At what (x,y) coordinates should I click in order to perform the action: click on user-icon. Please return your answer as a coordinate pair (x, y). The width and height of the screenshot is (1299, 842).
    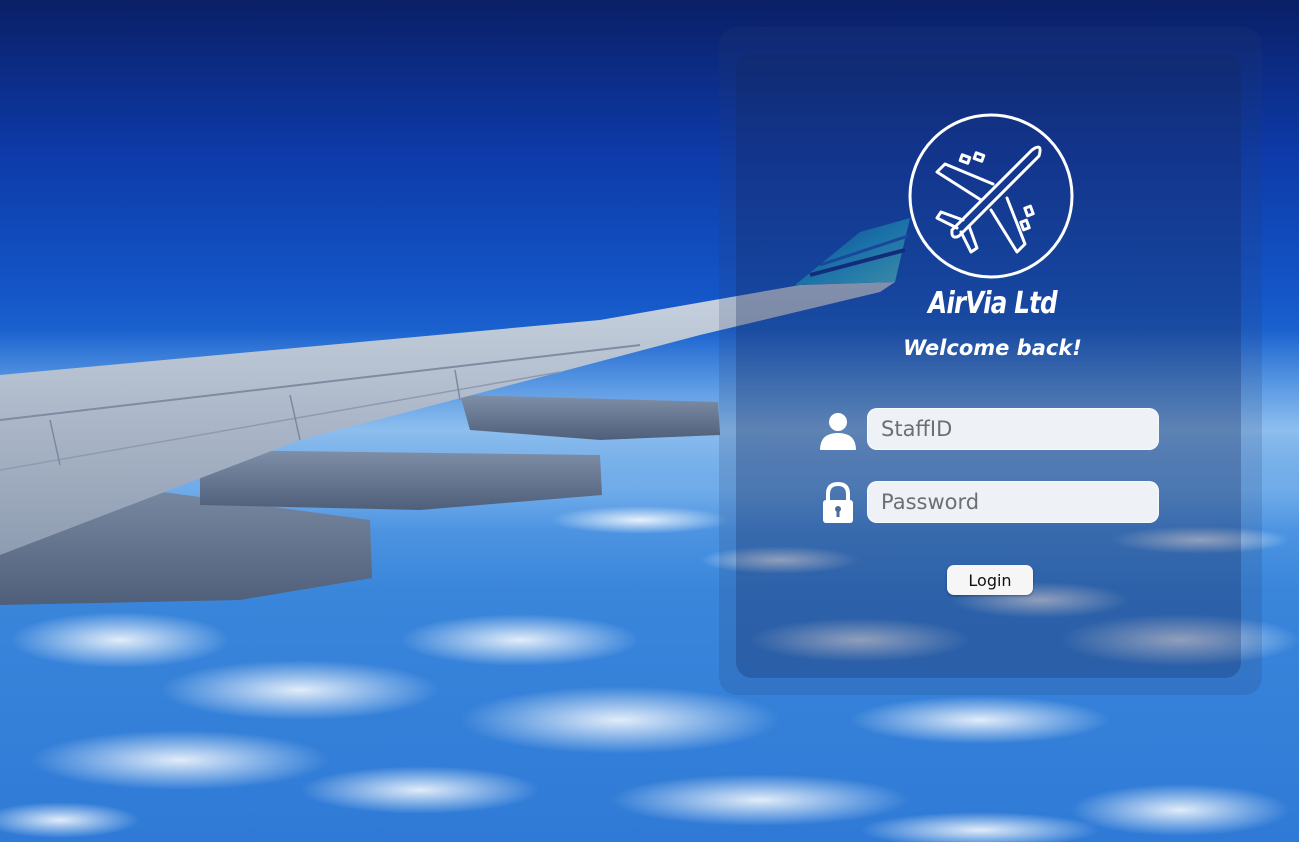
    Looking at the image, I should click on (838, 431).